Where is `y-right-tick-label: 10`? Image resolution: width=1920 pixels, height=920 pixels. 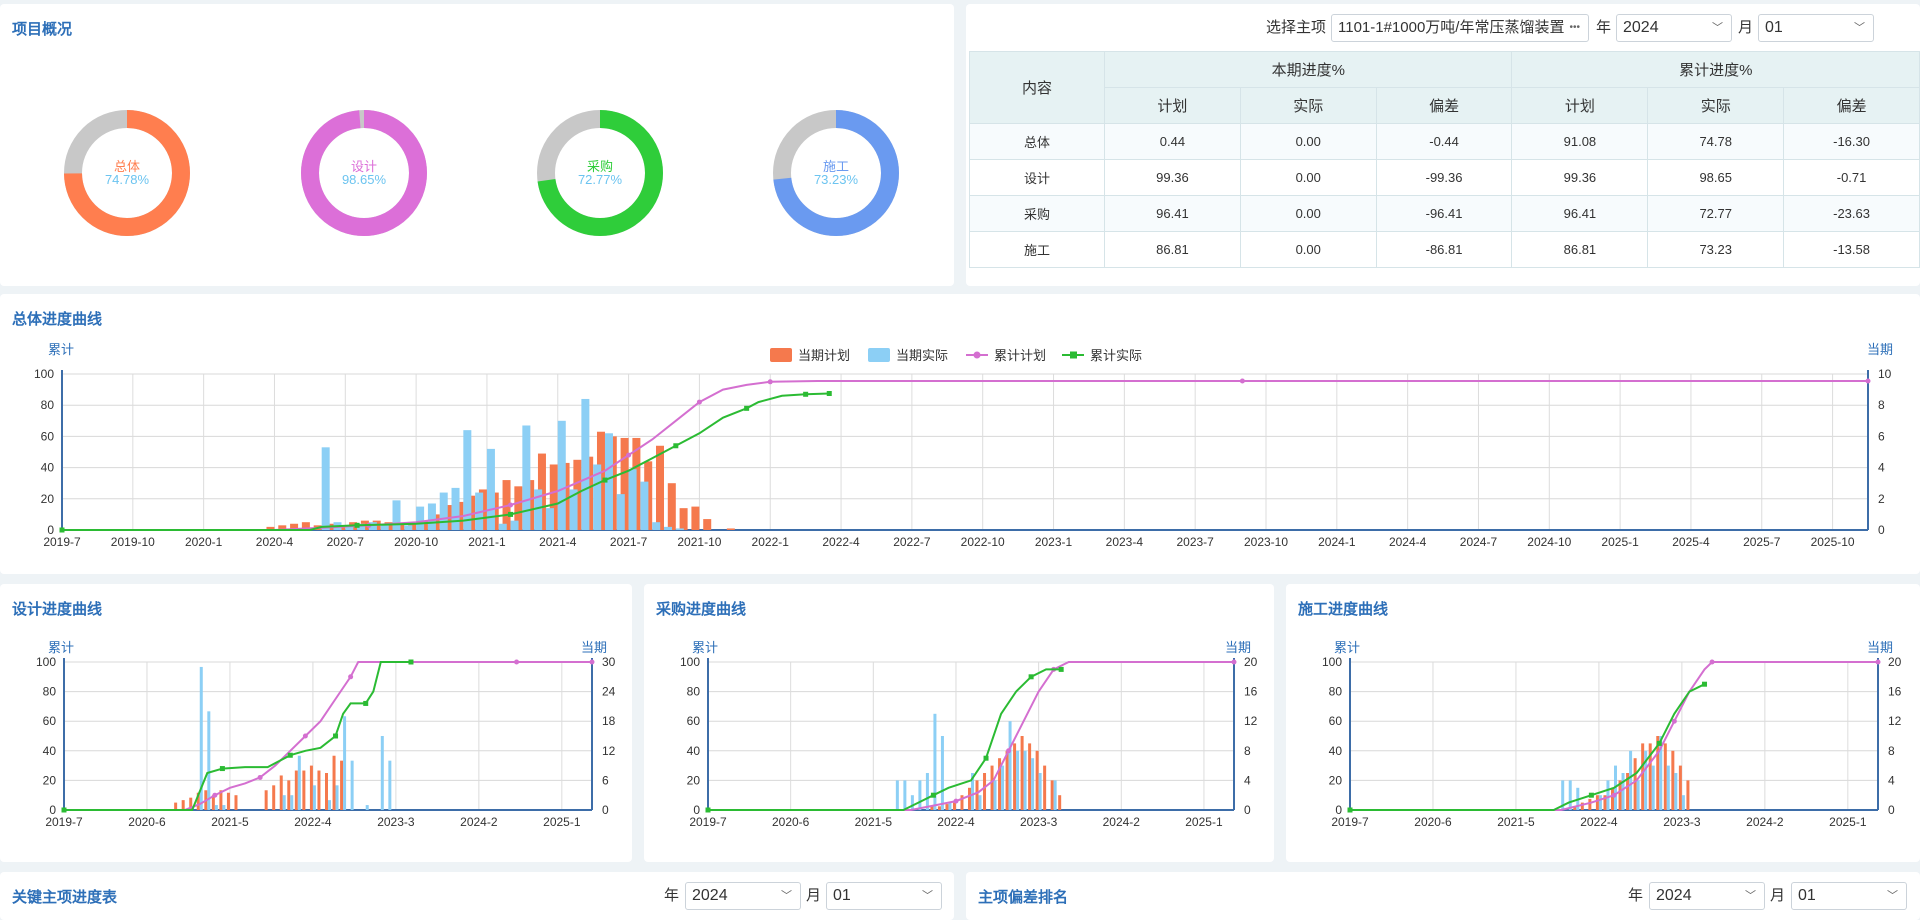 y-right-tick-label: 10 is located at coordinates (1885, 374).